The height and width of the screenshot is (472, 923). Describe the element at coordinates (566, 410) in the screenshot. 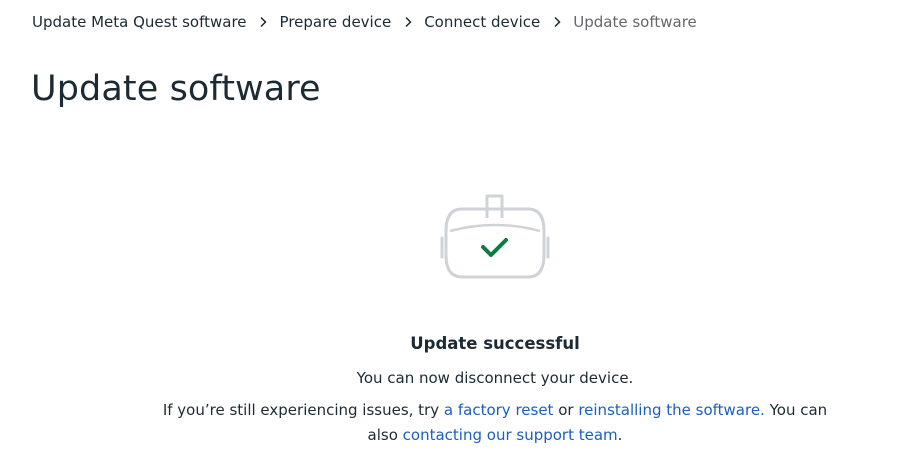

I see `help-text-middle: or` at that location.